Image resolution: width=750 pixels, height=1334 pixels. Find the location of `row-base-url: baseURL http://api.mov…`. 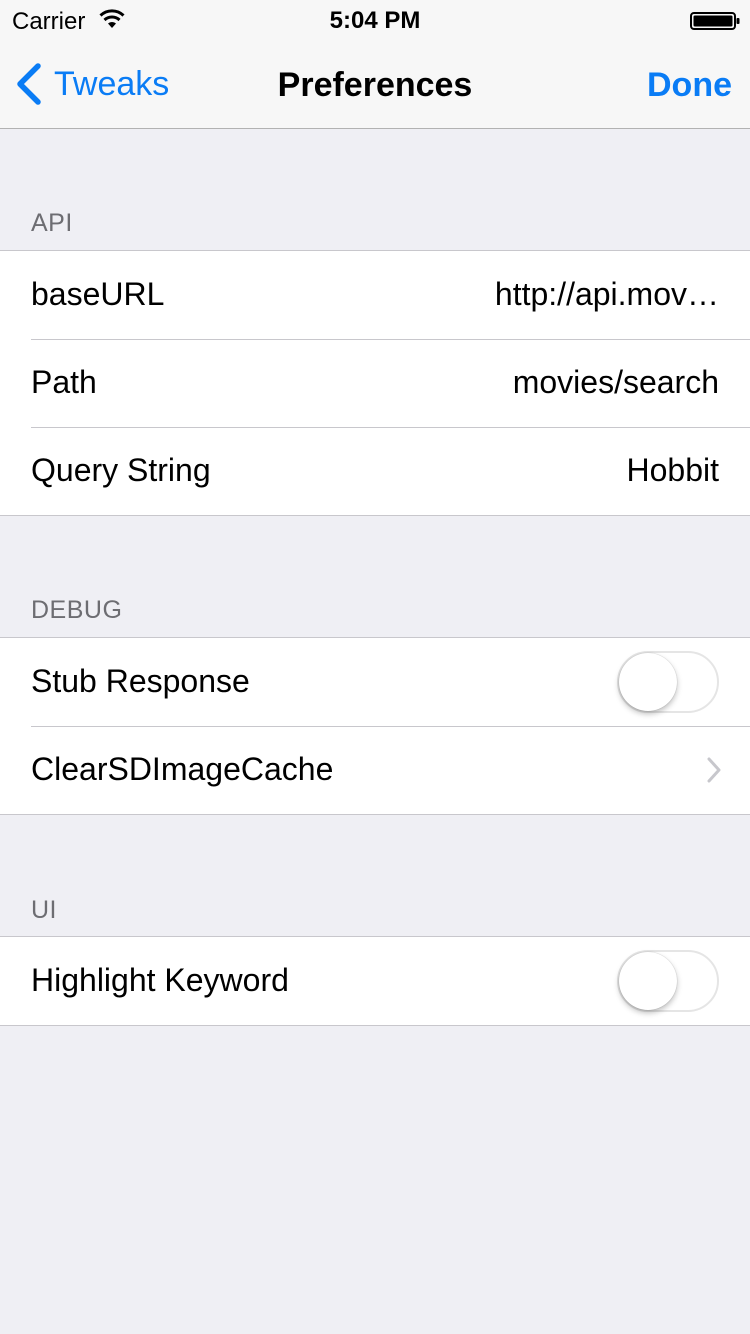

row-base-url: baseURL http://api.mov… is located at coordinates (375, 295).